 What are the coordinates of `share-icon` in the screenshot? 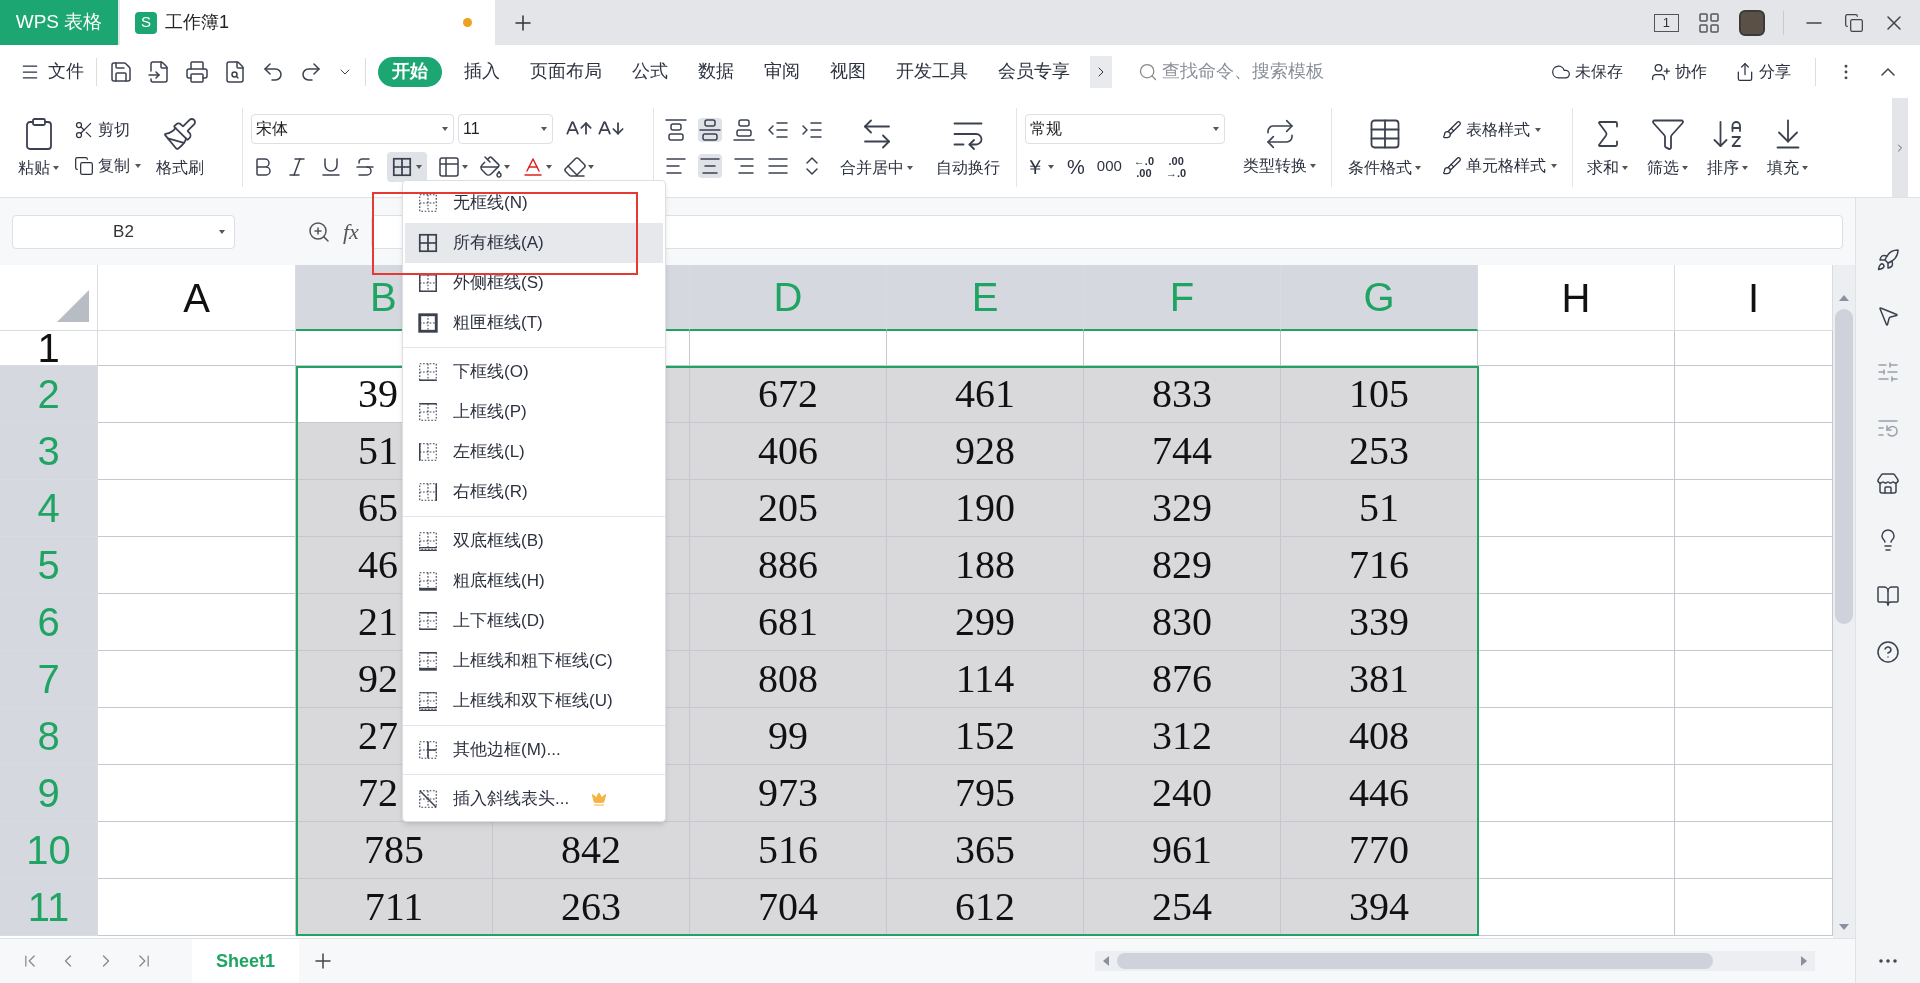 It's located at (1745, 71).